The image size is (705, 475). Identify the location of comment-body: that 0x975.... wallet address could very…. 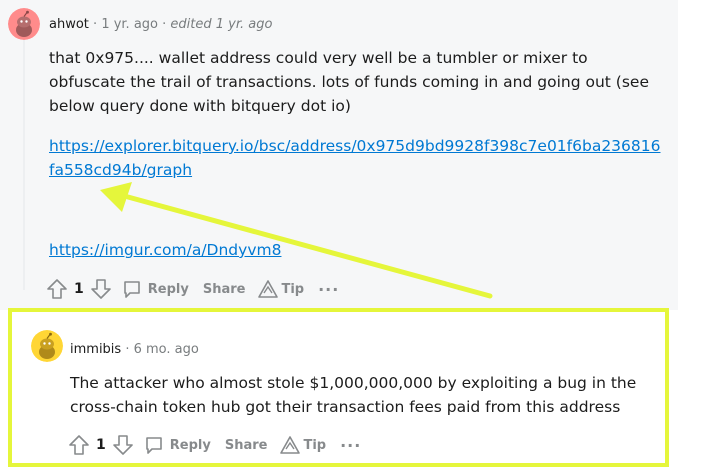
(349, 82).